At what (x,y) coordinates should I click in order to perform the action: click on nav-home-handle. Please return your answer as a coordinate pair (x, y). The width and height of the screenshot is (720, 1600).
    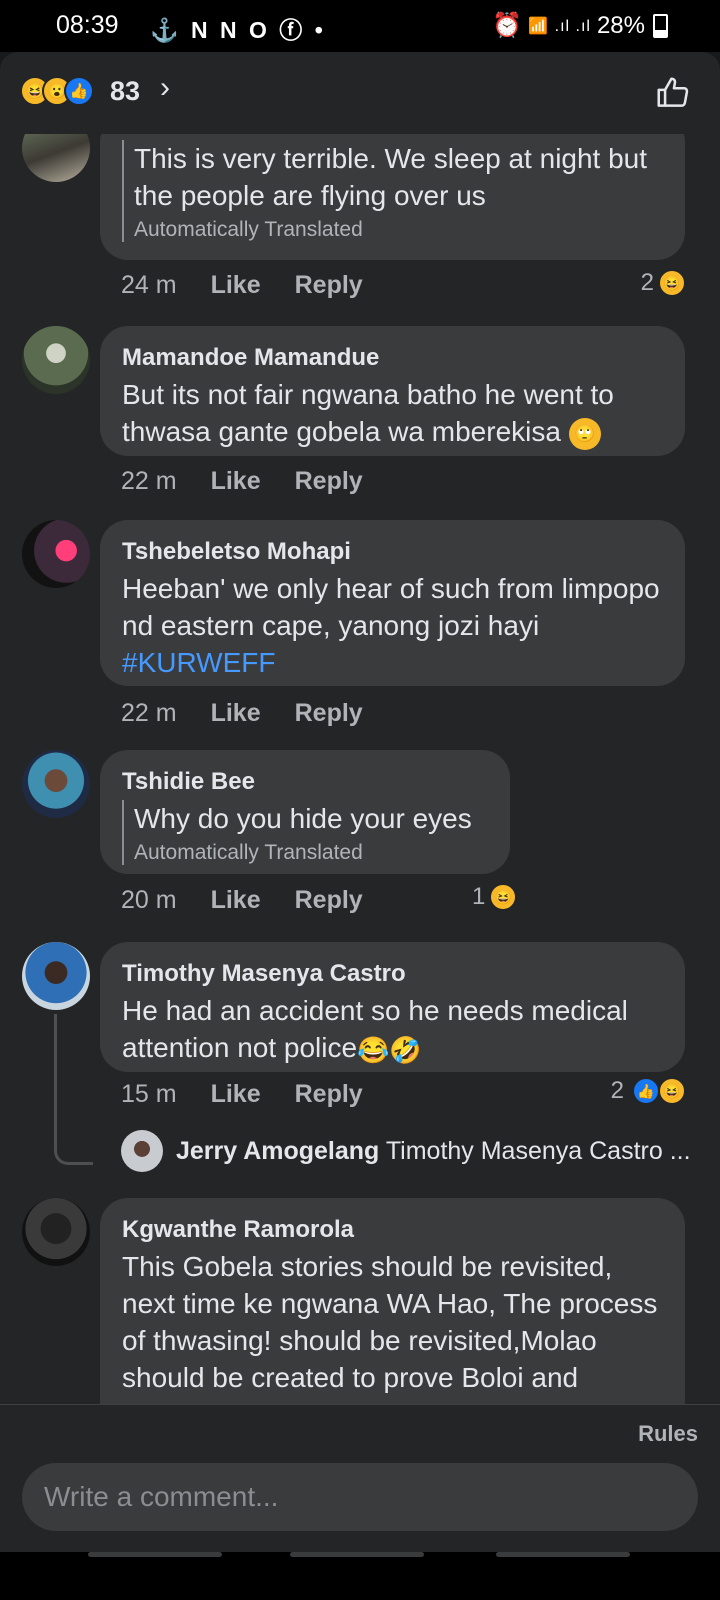
    Looking at the image, I should click on (357, 1554).